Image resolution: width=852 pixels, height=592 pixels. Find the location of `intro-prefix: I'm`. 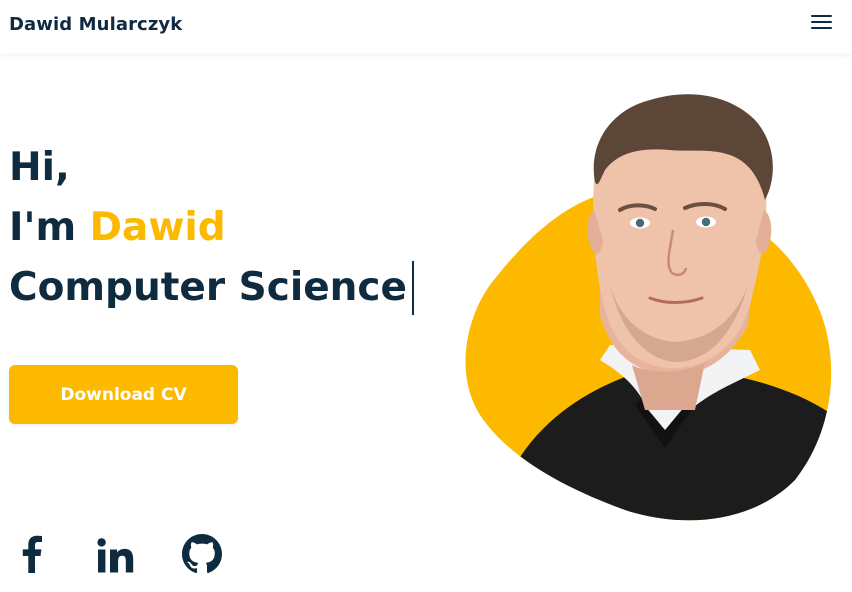

intro-prefix: I'm is located at coordinates (43, 227).